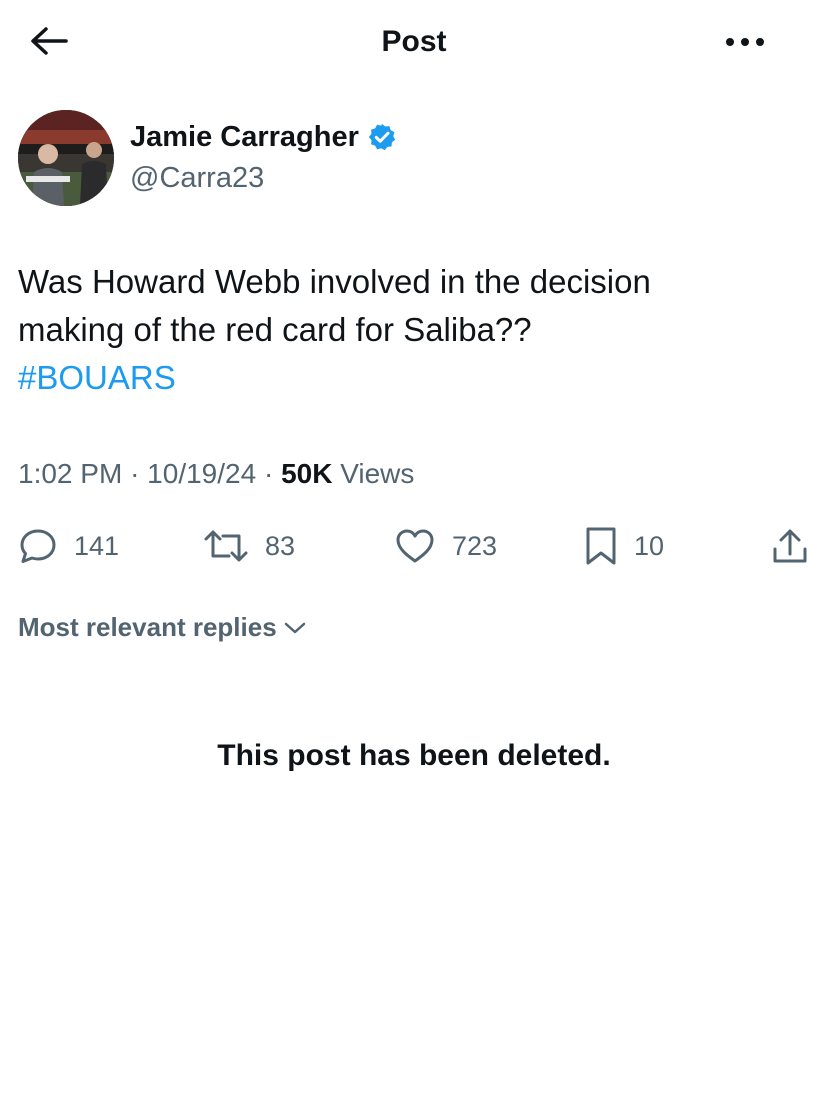 The height and width of the screenshot is (1101, 828). I want to click on like-button: 723, so click(445, 546).